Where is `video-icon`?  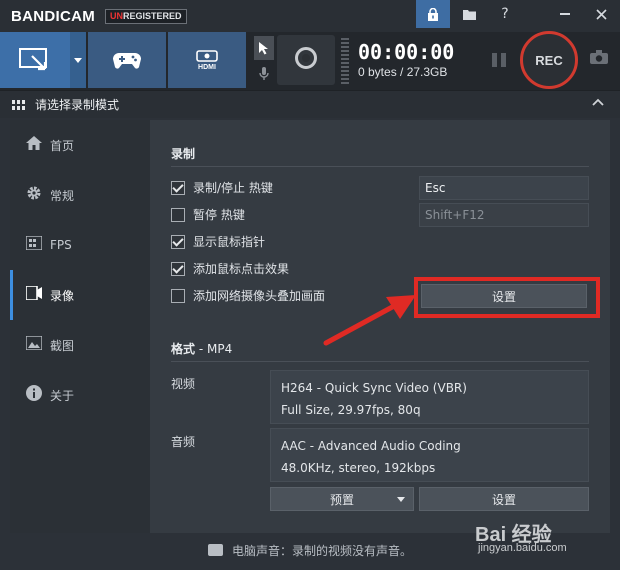 video-icon is located at coordinates (34, 294).